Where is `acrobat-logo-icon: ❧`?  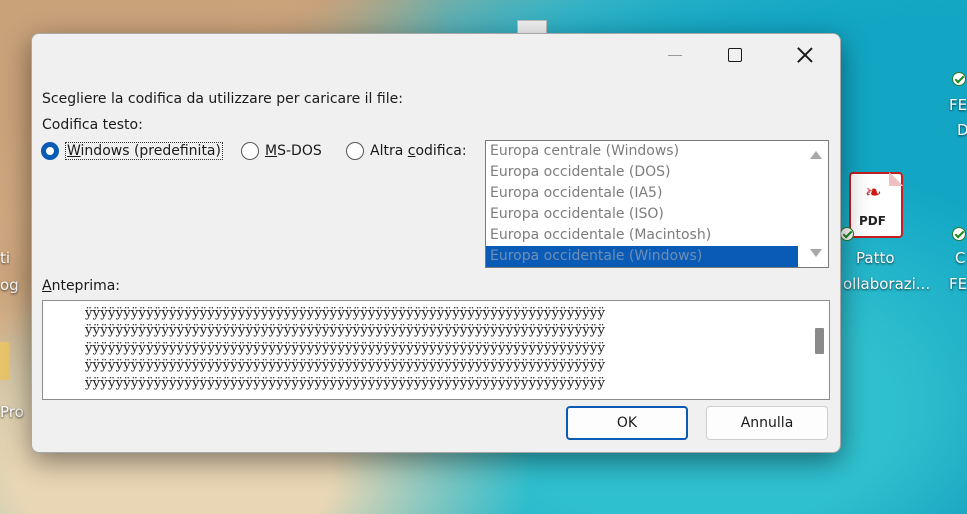 acrobat-logo-icon: ❧ is located at coordinates (873, 192).